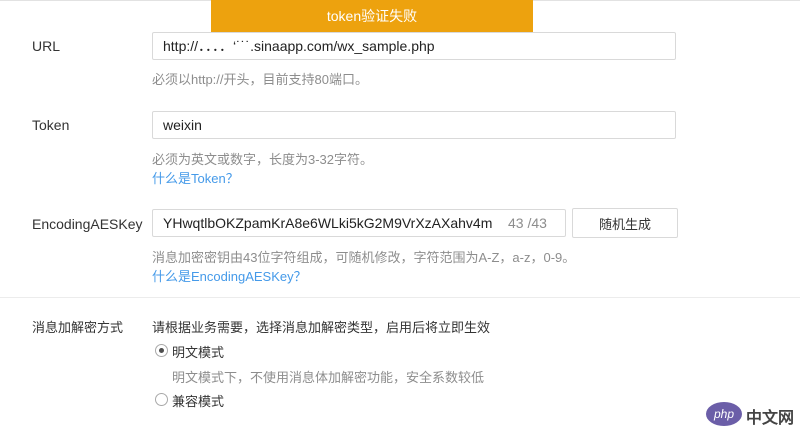 The width and height of the screenshot is (800, 436). Describe the element at coordinates (46, 46) in the screenshot. I see `url-label: URL` at that location.